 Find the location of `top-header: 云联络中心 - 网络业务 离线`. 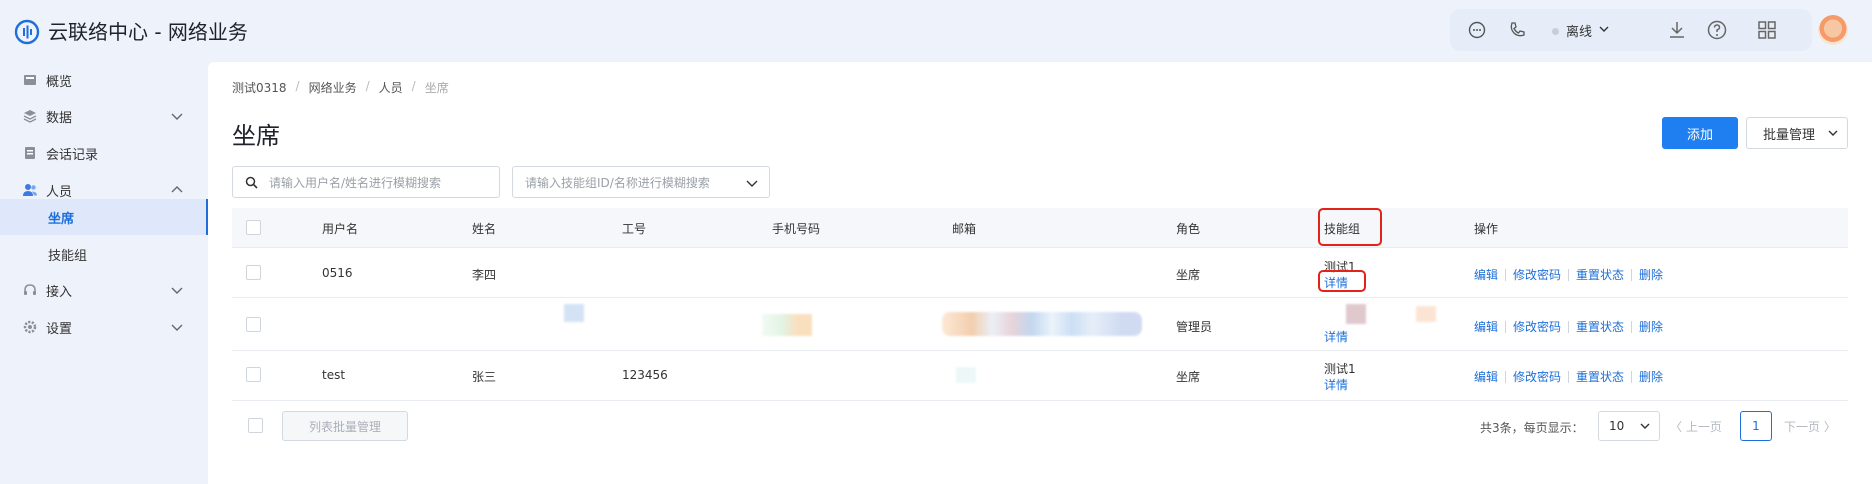

top-header: 云联络中心 - 网络业务 离线 is located at coordinates (936, 31).